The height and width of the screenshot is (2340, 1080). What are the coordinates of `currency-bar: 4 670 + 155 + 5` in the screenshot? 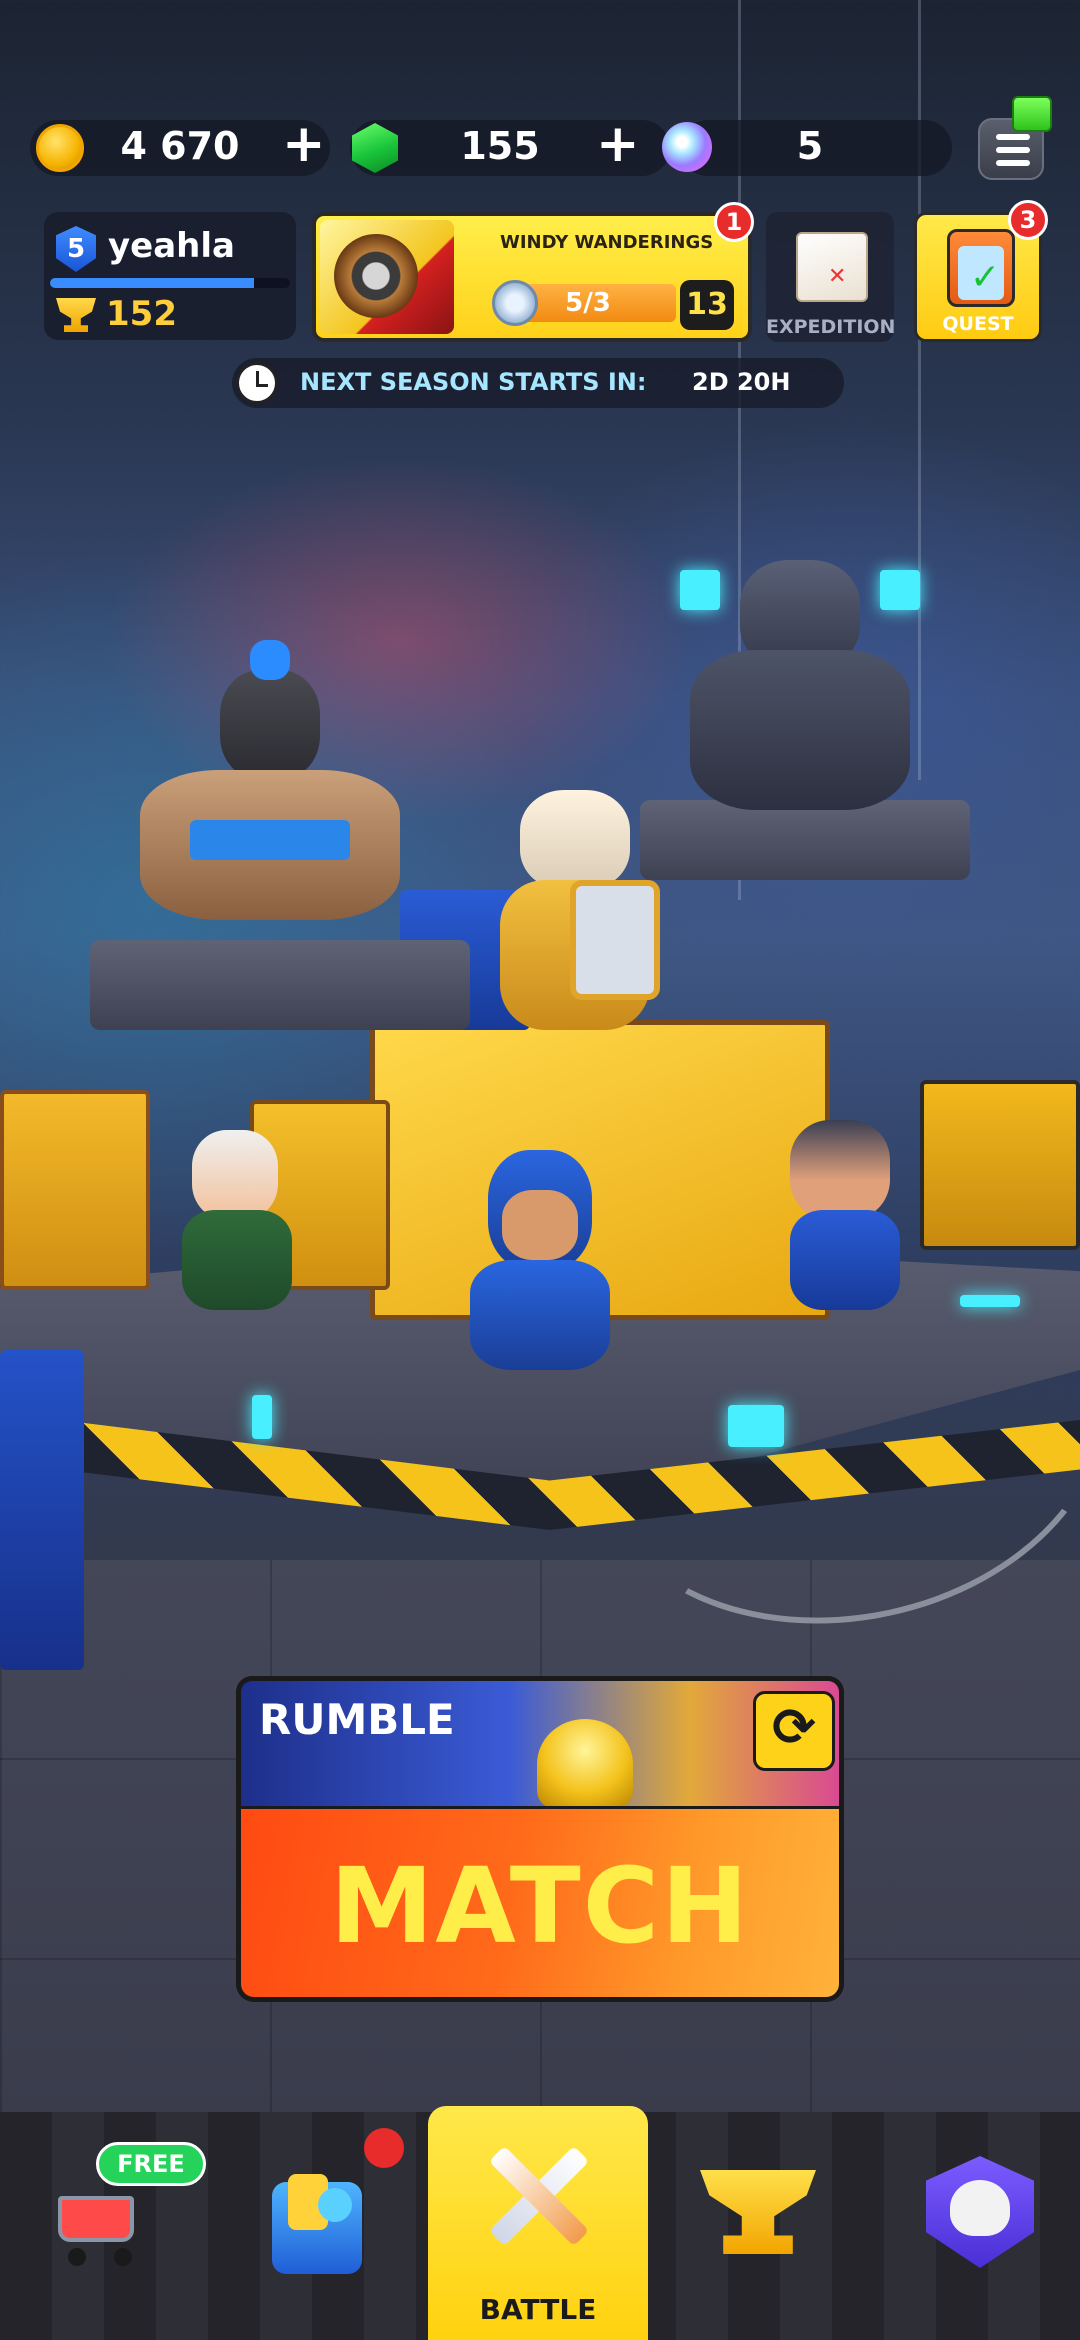 It's located at (540, 147).